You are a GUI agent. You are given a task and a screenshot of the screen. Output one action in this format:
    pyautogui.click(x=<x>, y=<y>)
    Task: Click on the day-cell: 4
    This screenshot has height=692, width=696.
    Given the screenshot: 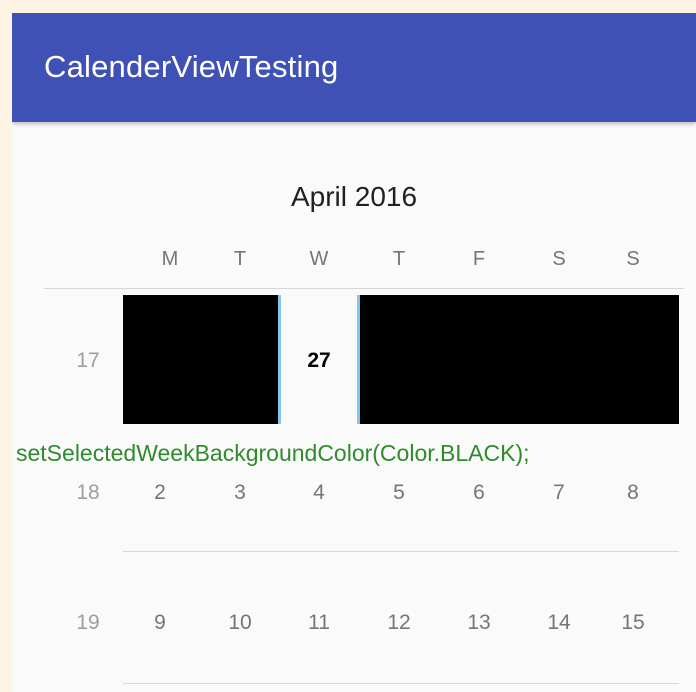 What is the action you would take?
    pyautogui.click(x=319, y=493)
    